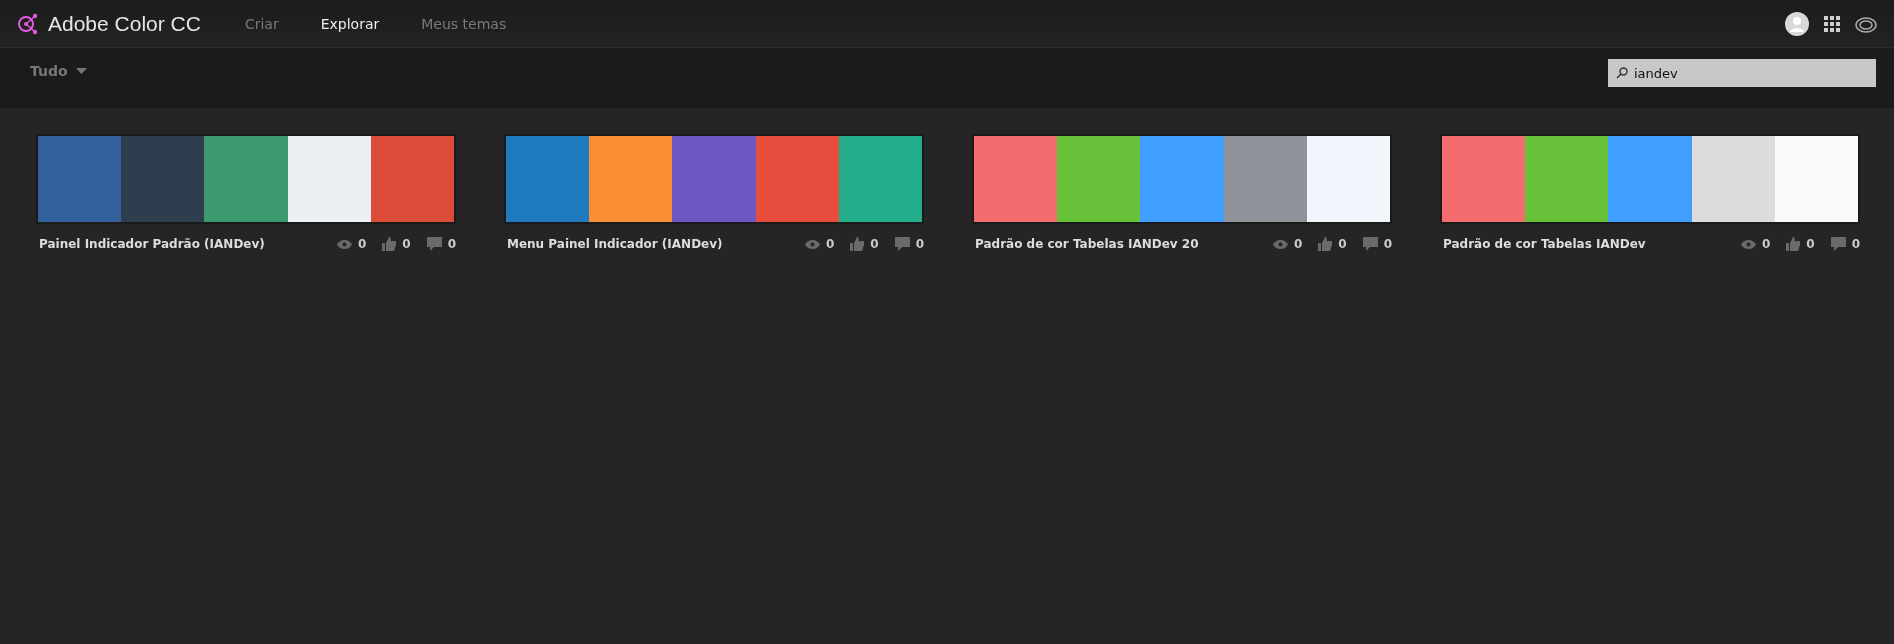 This screenshot has height=644, width=1894. Describe the element at coordinates (350, 23) in the screenshot. I see `nav-tab: Explorar` at that location.